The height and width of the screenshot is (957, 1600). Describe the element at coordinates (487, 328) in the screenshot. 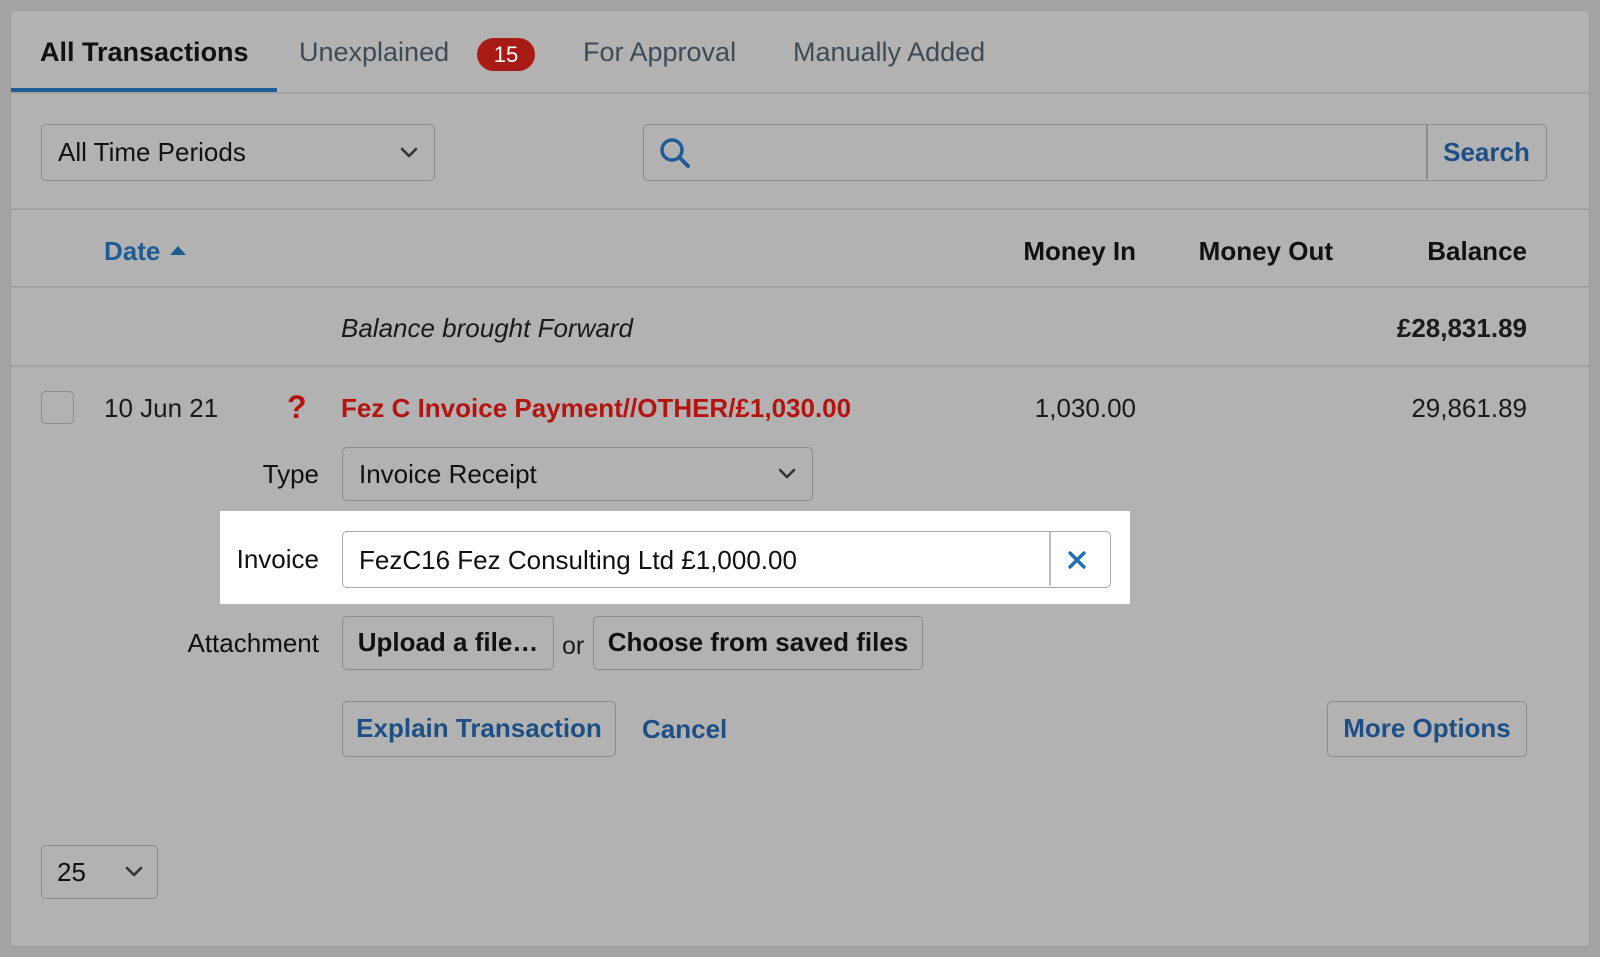

I see `balance-brought-forward-label: Balance brought Forward` at that location.